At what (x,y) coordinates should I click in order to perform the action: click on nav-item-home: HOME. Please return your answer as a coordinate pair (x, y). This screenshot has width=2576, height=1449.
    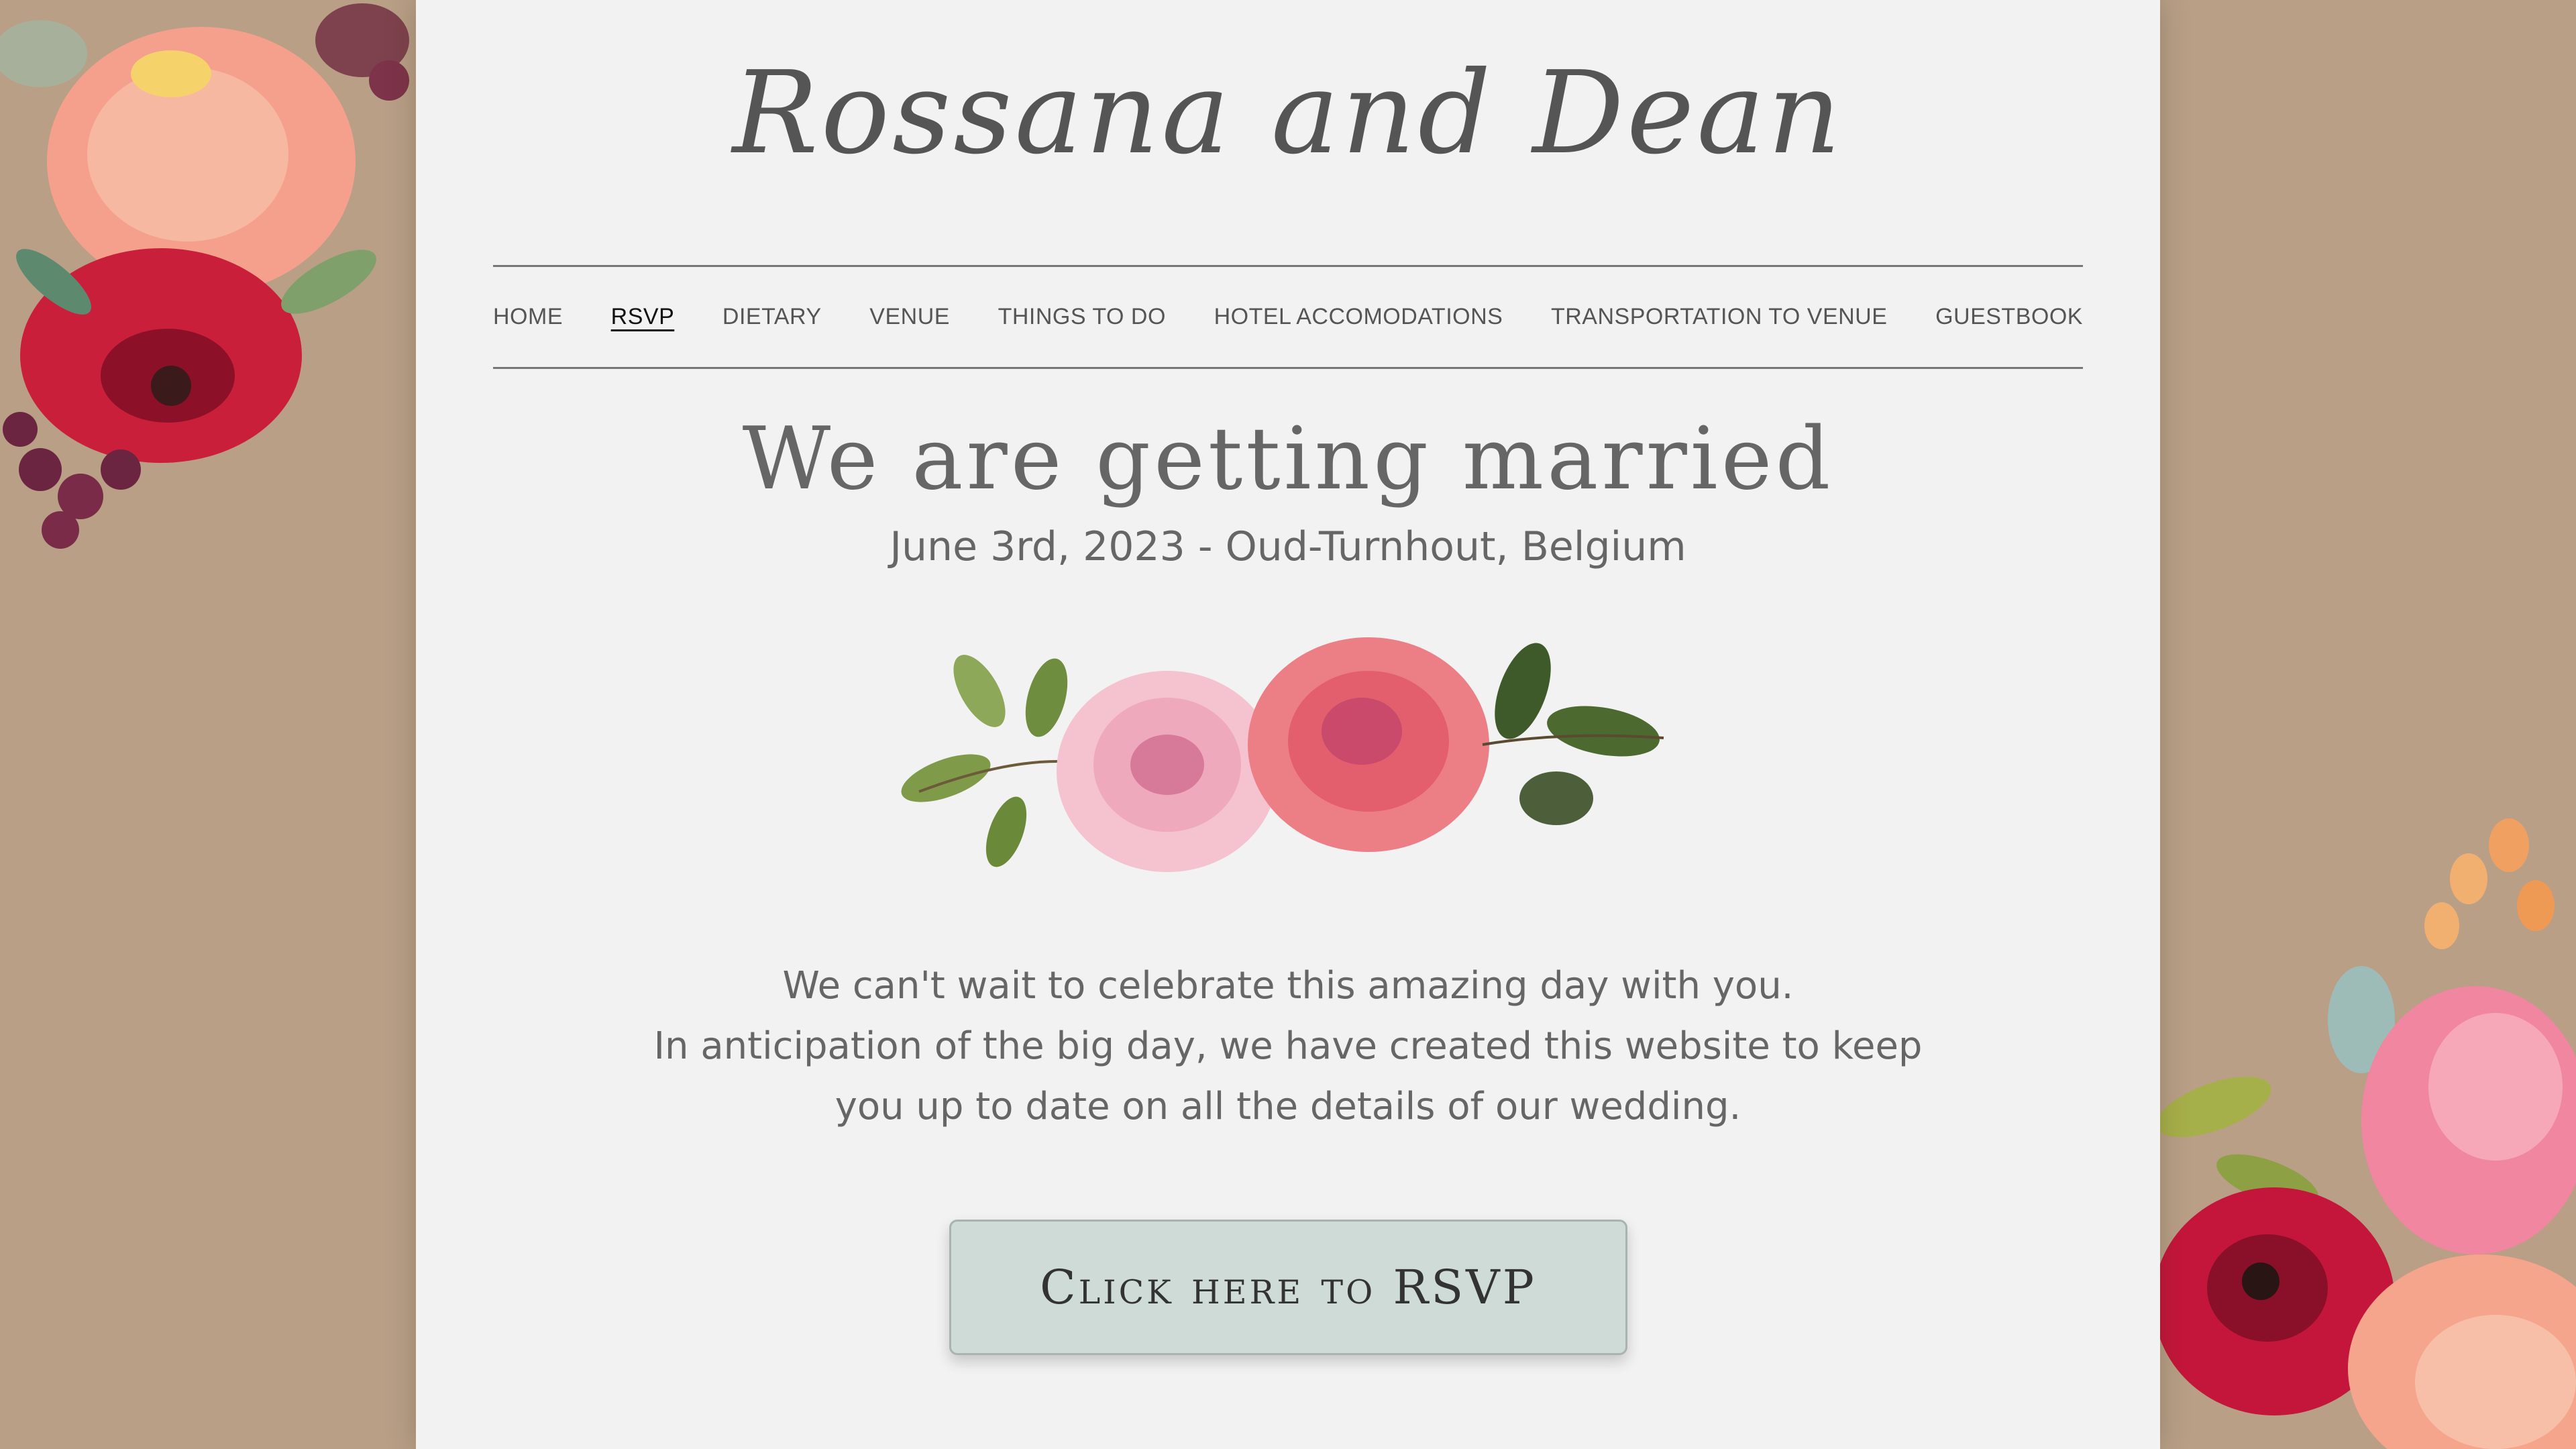
    Looking at the image, I should click on (528, 317).